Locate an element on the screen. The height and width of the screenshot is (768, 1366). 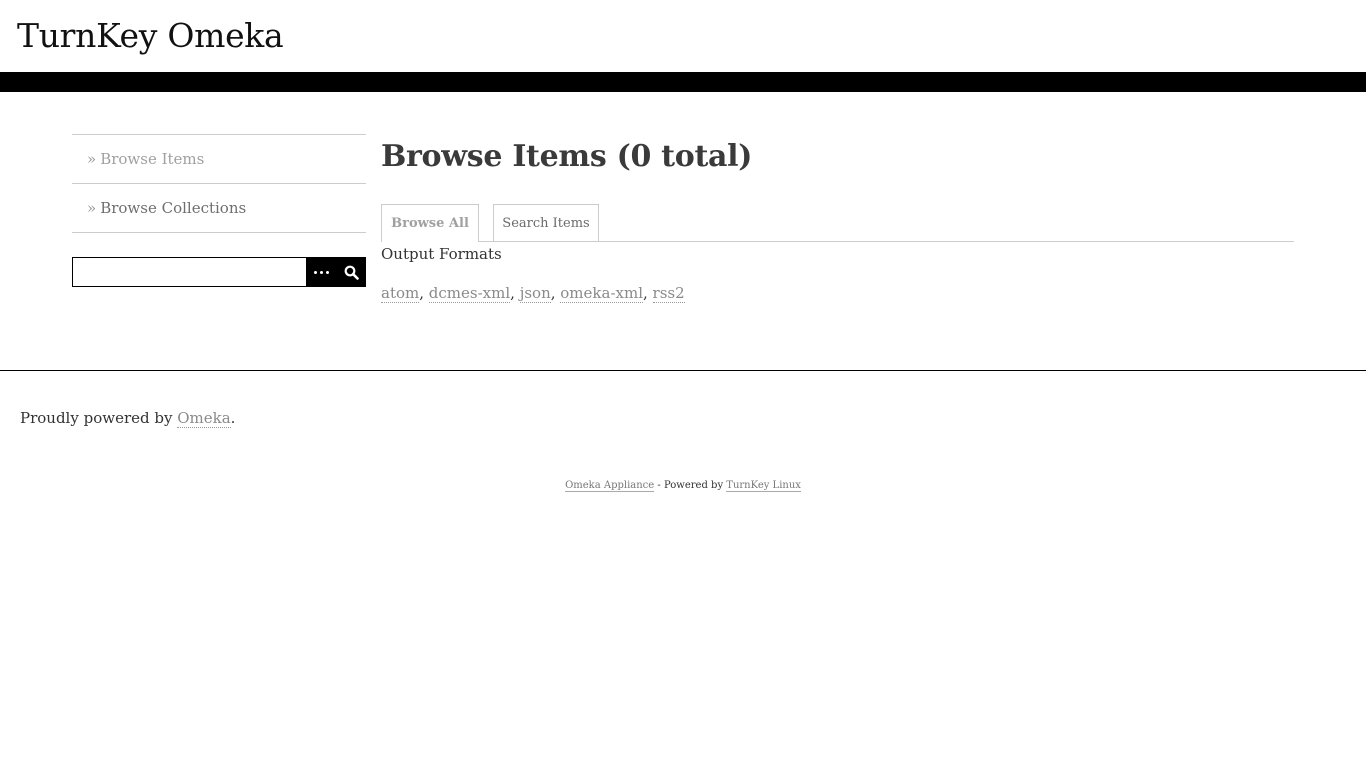
page-title: Browse Items (0 total) is located at coordinates (567, 156).